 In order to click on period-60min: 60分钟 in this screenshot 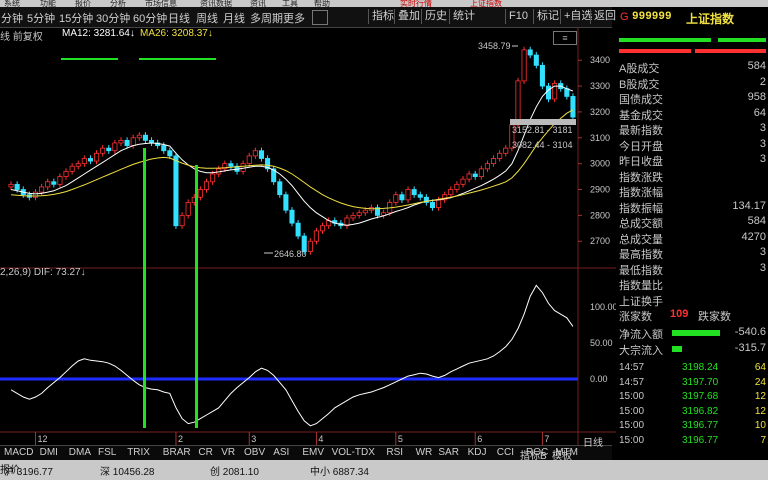, I will do `click(150, 18)`.